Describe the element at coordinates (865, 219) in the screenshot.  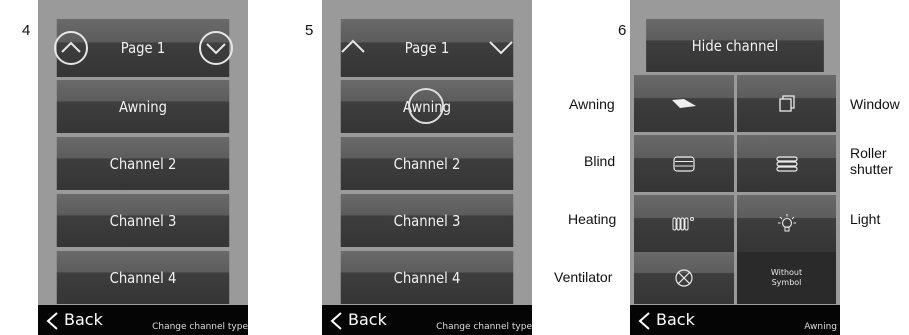
I see `label-light: Light` at that location.